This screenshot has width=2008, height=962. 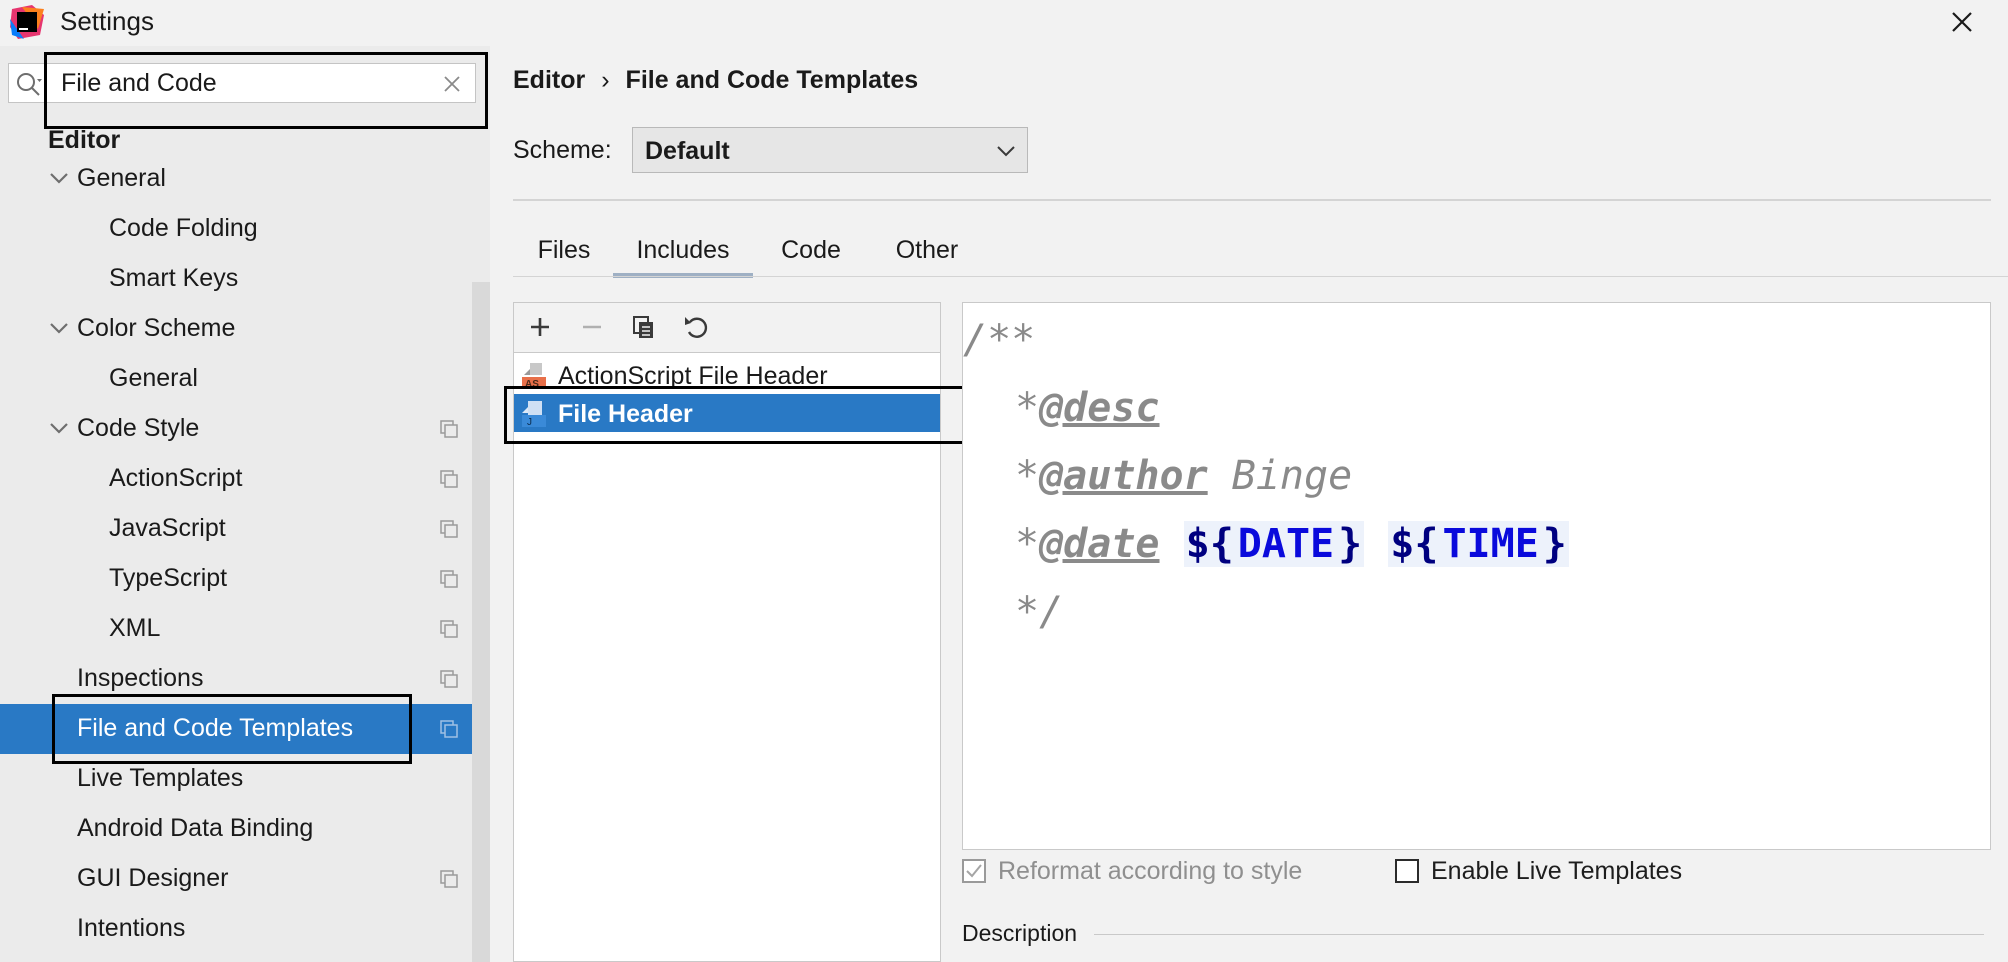 What do you see at coordinates (1004, 23) in the screenshot?
I see `title-bar: Settings` at bounding box center [1004, 23].